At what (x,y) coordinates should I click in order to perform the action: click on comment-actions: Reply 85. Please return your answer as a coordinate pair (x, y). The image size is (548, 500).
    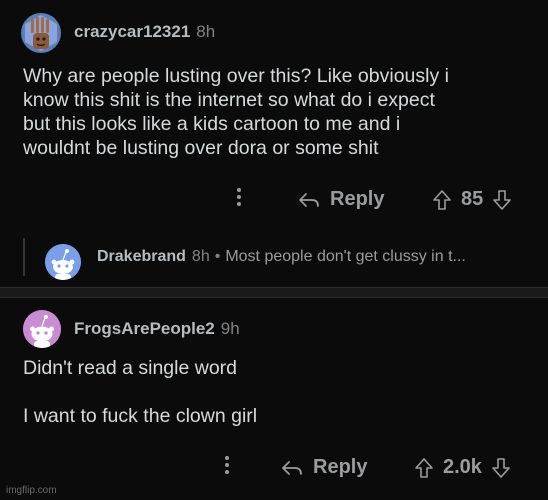
    Looking at the image, I should click on (274, 200).